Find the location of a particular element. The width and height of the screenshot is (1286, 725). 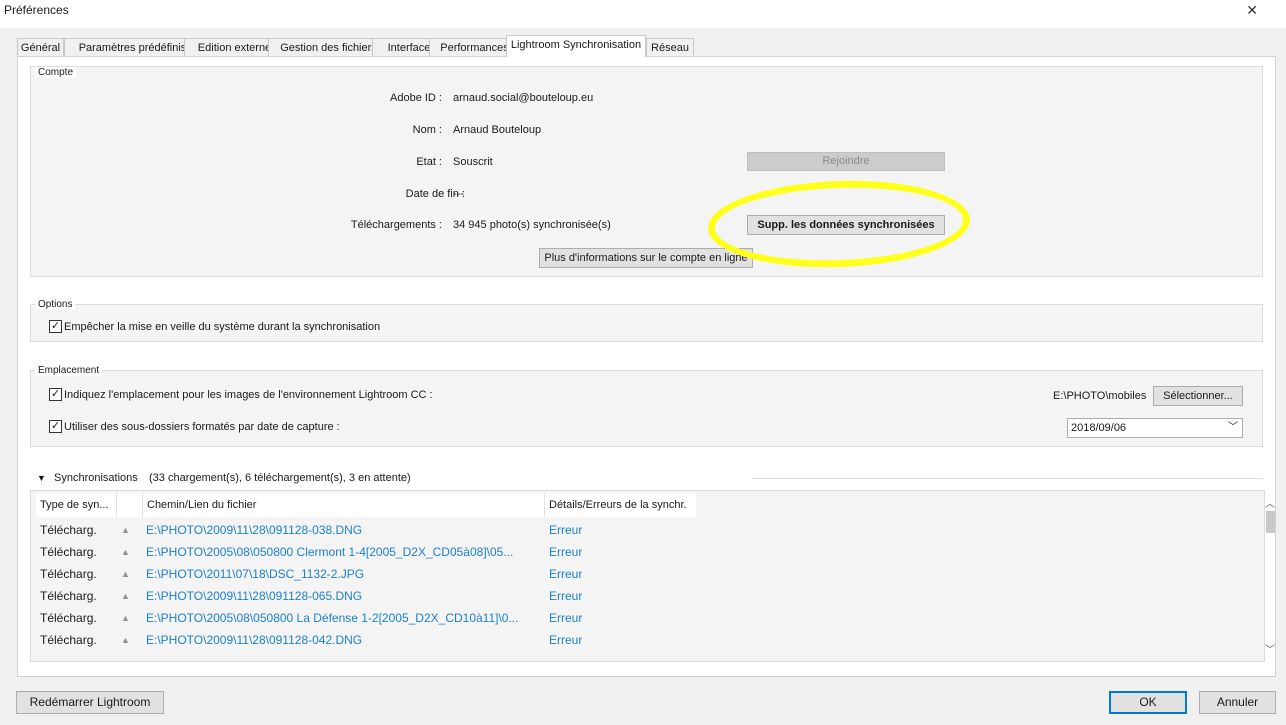

row-path: E:\PHOTO\2009\11\28\091128-042.DNG is located at coordinates (343, 640).